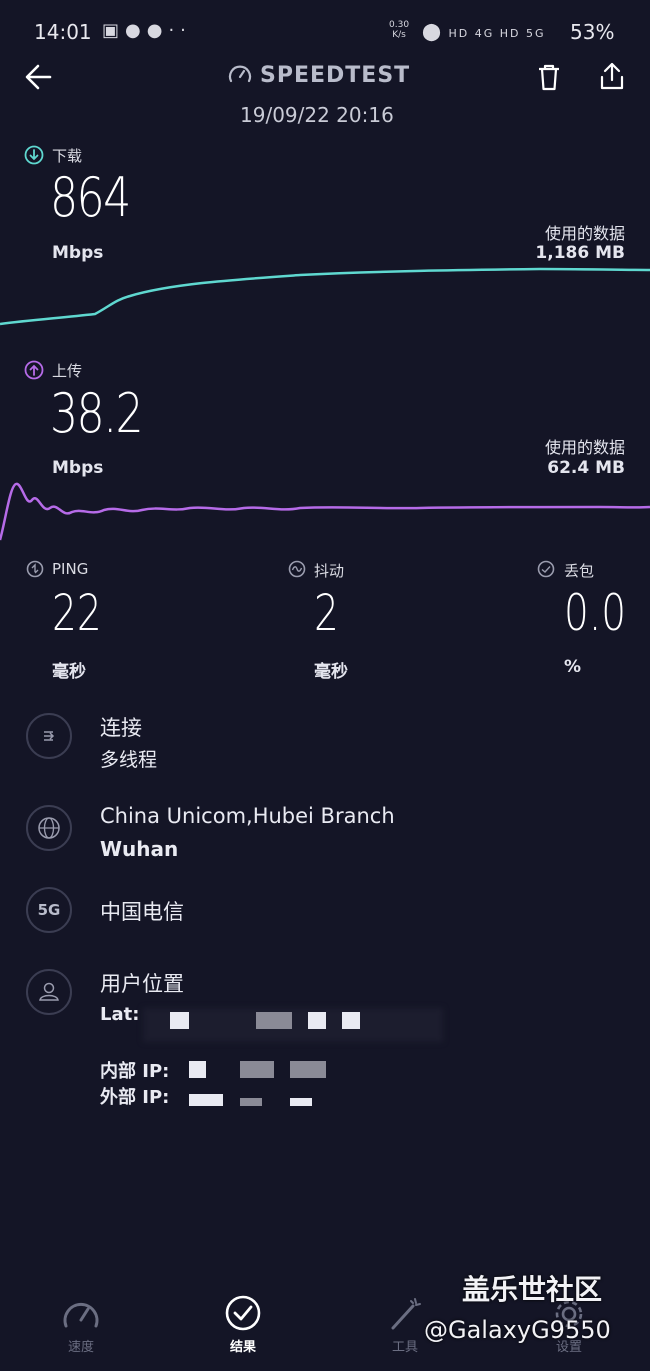 The image size is (650, 1371). I want to click on jitter-value: 2, so click(326, 613).